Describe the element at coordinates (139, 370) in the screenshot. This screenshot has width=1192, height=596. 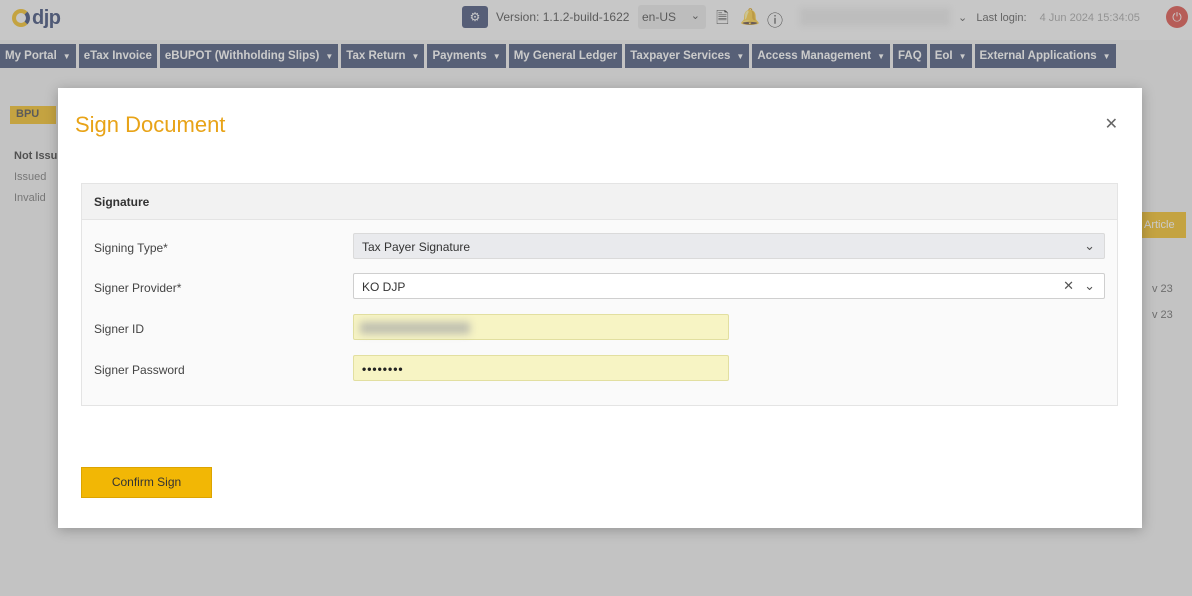
I see `signer-password-label: Signer Password` at that location.